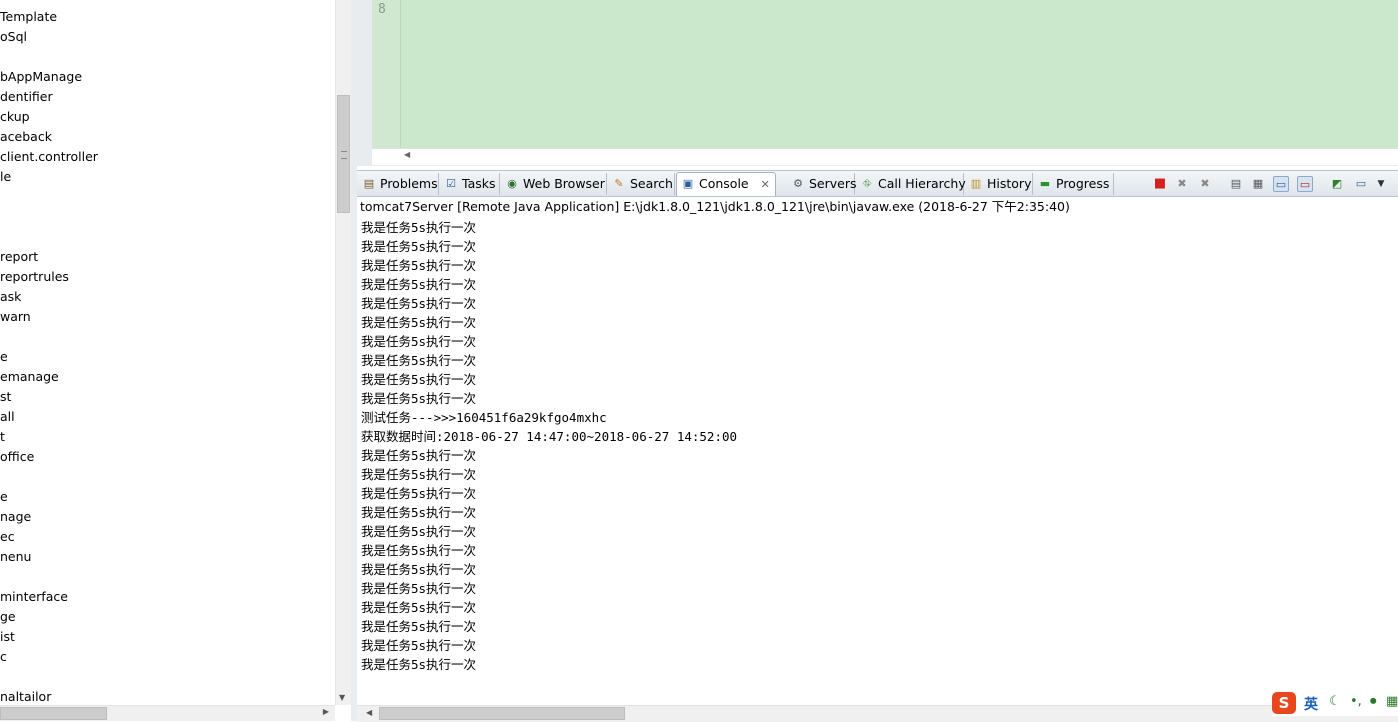  What do you see at coordinates (798, 183) in the screenshot?
I see `servers-icon: ⚙` at bounding box center [798, 183].